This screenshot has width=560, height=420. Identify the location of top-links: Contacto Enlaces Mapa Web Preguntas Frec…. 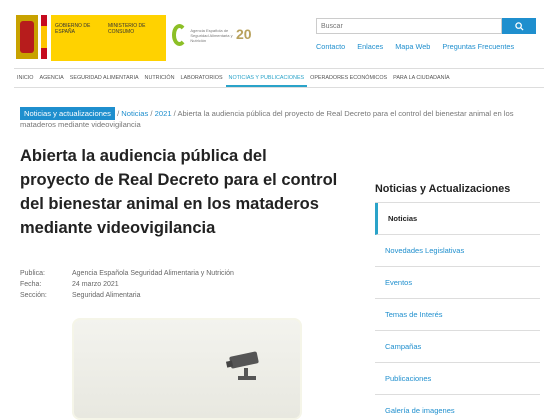
(428, 46).